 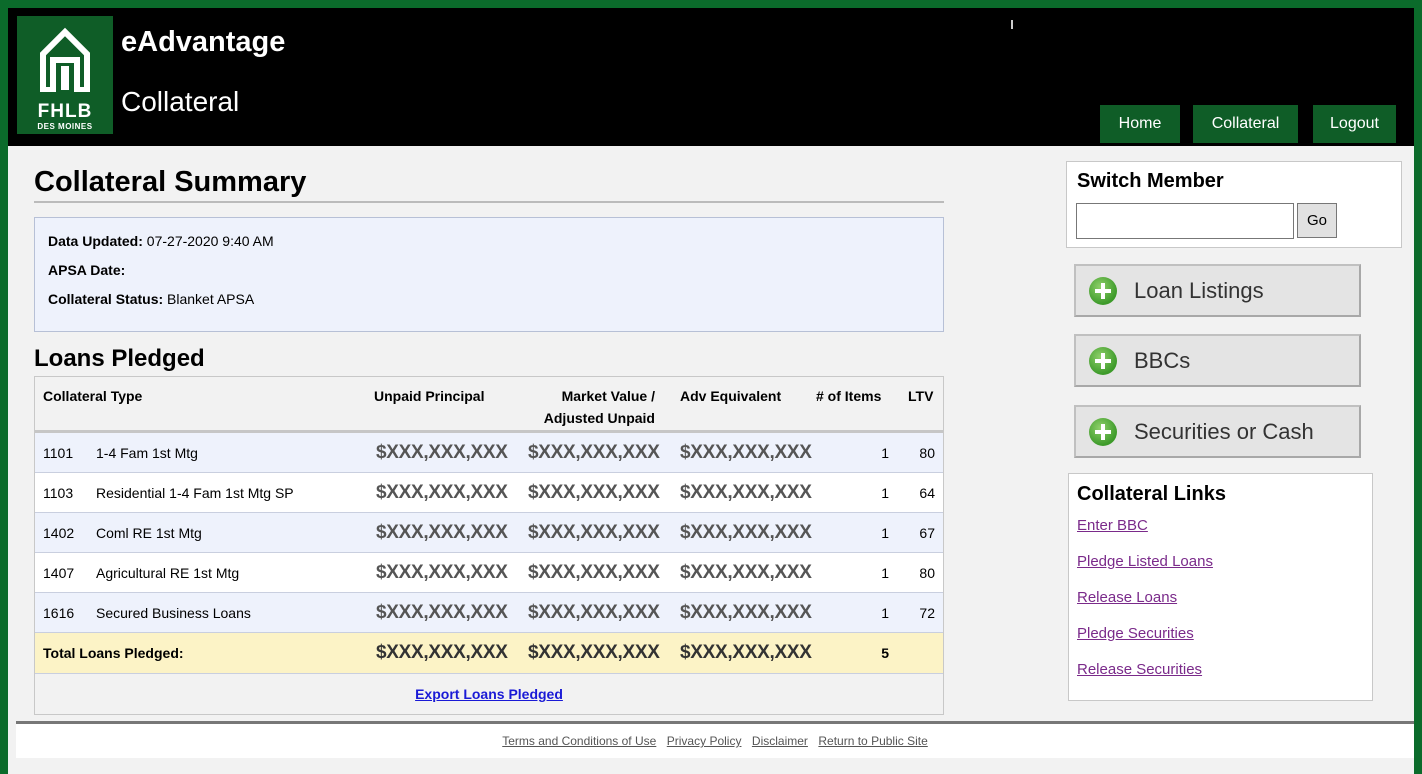 What do you see at coordinates (210, 241) in the screenshot?
I see `data-updated-value: 07-27-2020 9:40 AM` at bounding box center [210, 241].